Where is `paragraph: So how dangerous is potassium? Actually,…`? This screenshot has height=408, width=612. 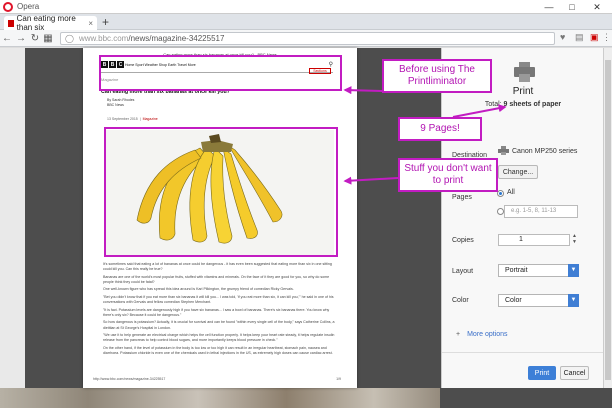 paragraph: So how dangerous is potassium? Actually,… is located at coordinates (219, 325).